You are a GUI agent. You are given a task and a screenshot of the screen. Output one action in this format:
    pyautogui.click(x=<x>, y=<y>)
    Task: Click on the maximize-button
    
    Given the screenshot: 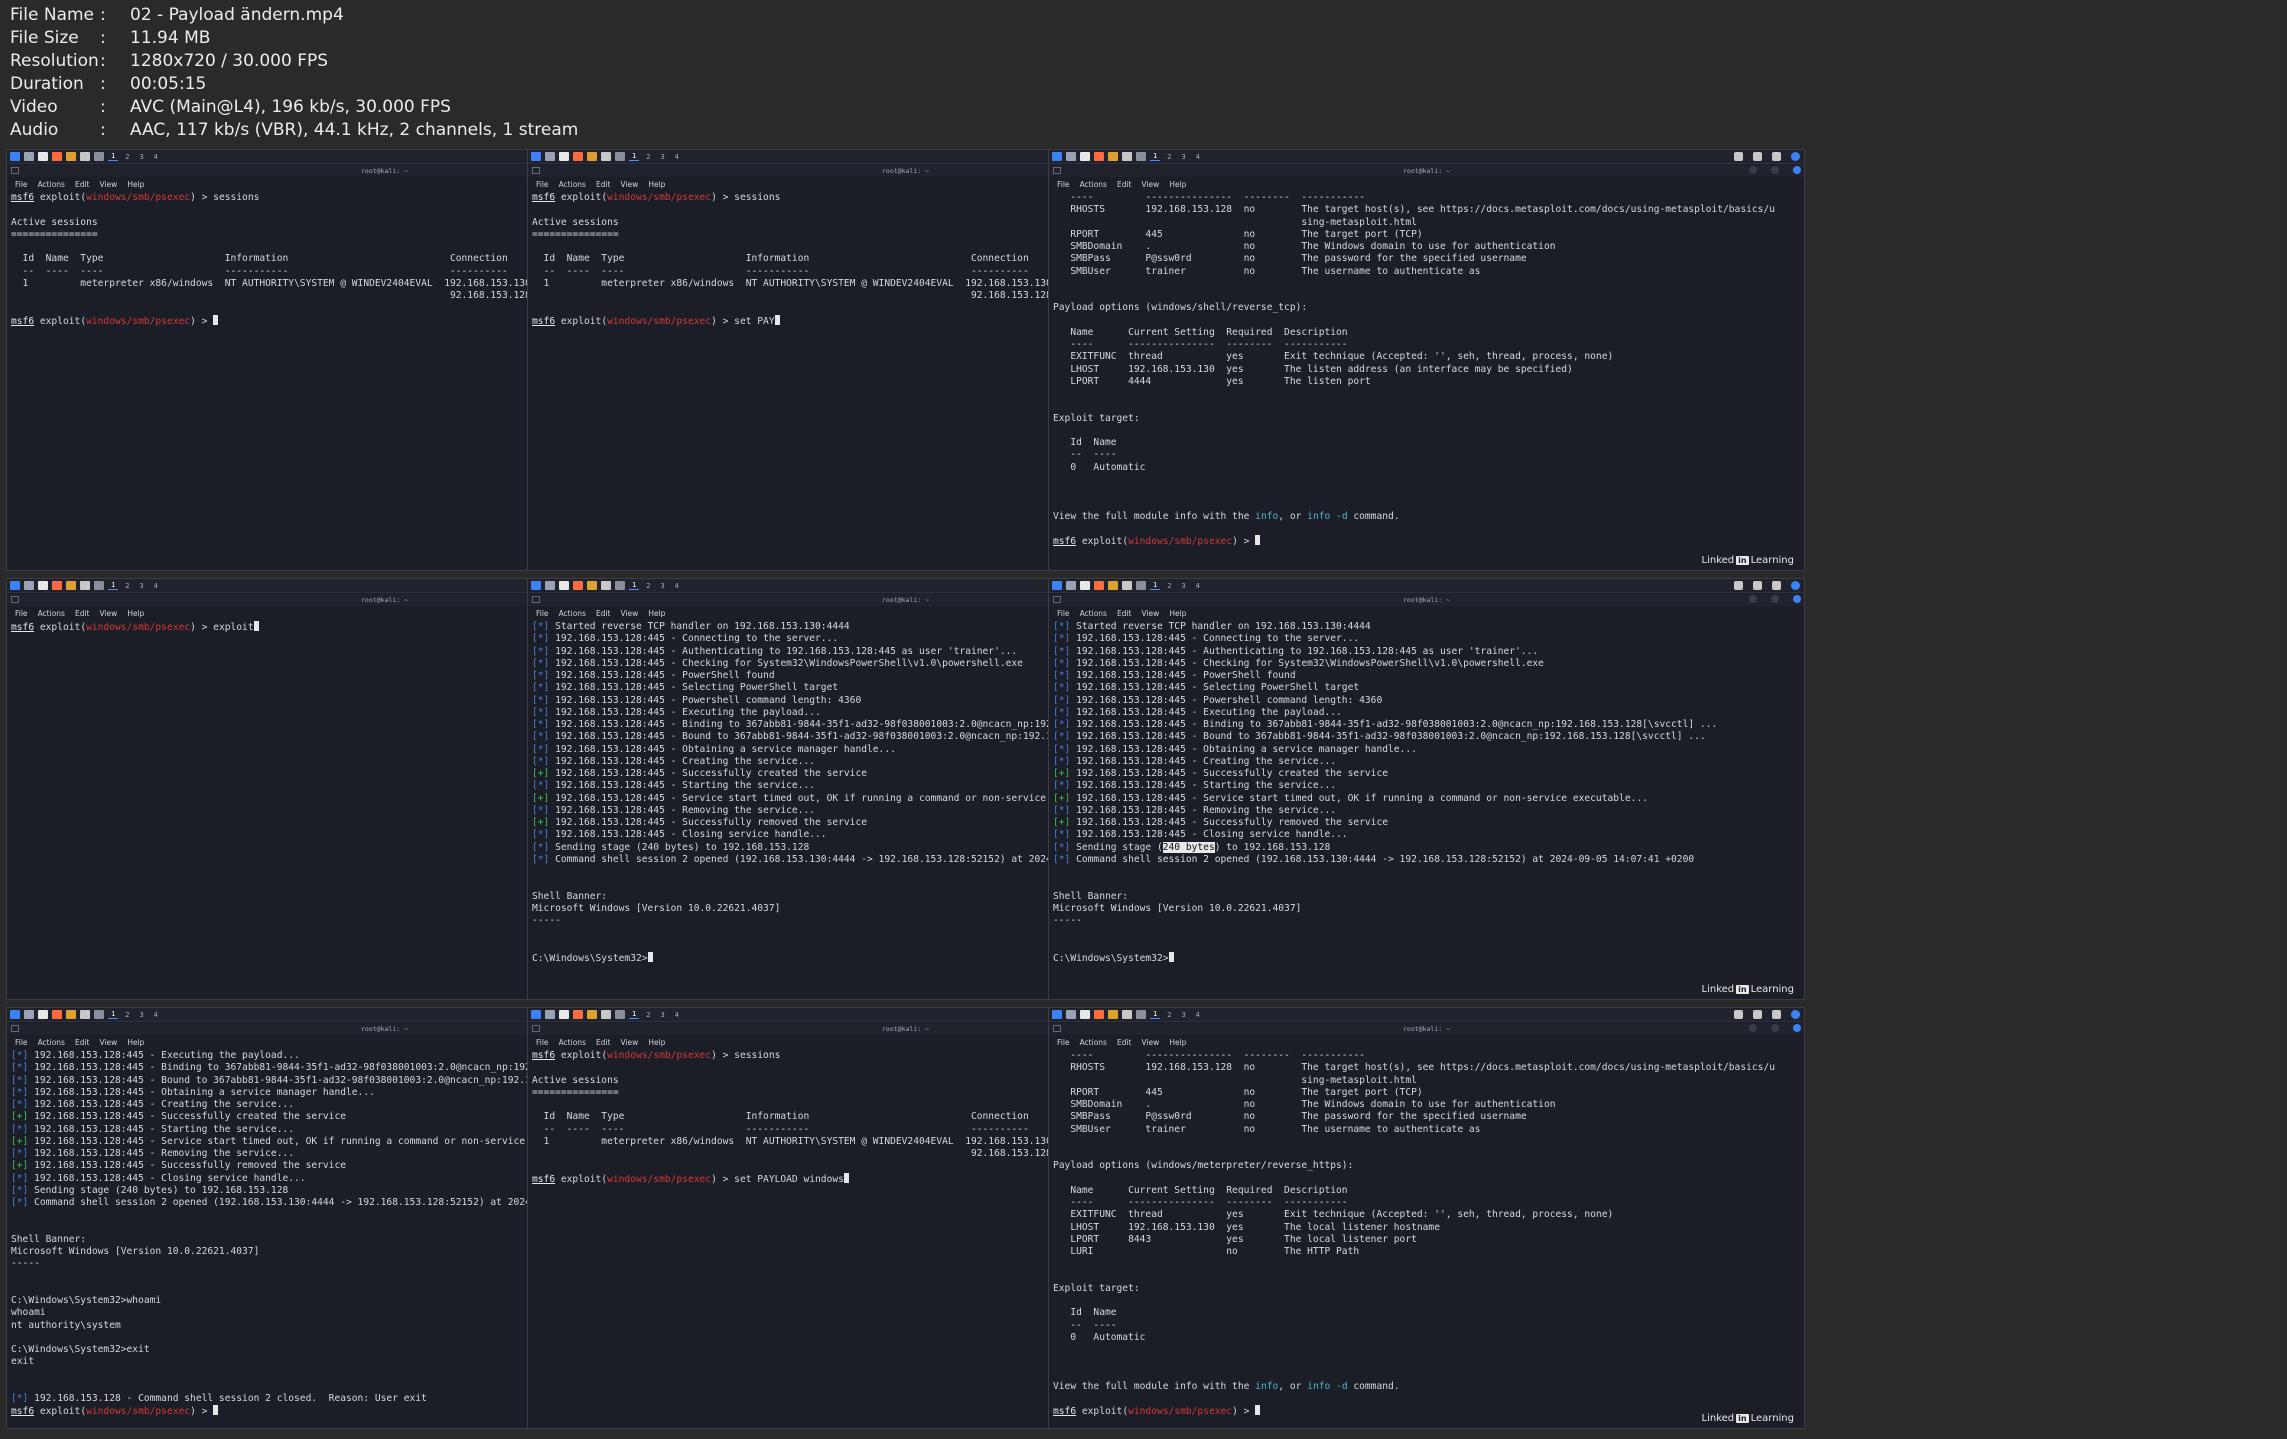 What is the action you would take?
    pyautogui.click(x=1775, y=170)
    